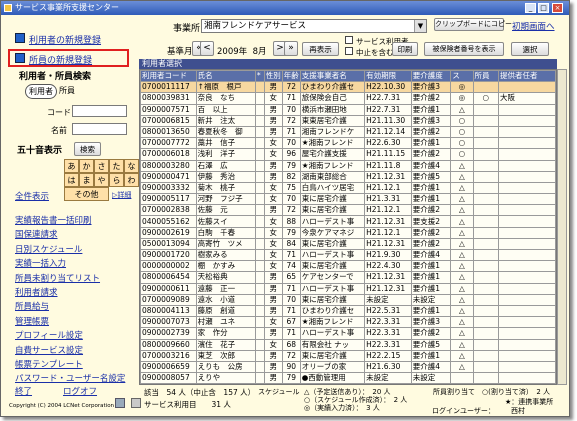 The height and width of the screenshot is (421, 577). What do you see at coordinates (116, 180) in the screenshot?
I see `kana-ra: ら` at bounding box center [116, 180].